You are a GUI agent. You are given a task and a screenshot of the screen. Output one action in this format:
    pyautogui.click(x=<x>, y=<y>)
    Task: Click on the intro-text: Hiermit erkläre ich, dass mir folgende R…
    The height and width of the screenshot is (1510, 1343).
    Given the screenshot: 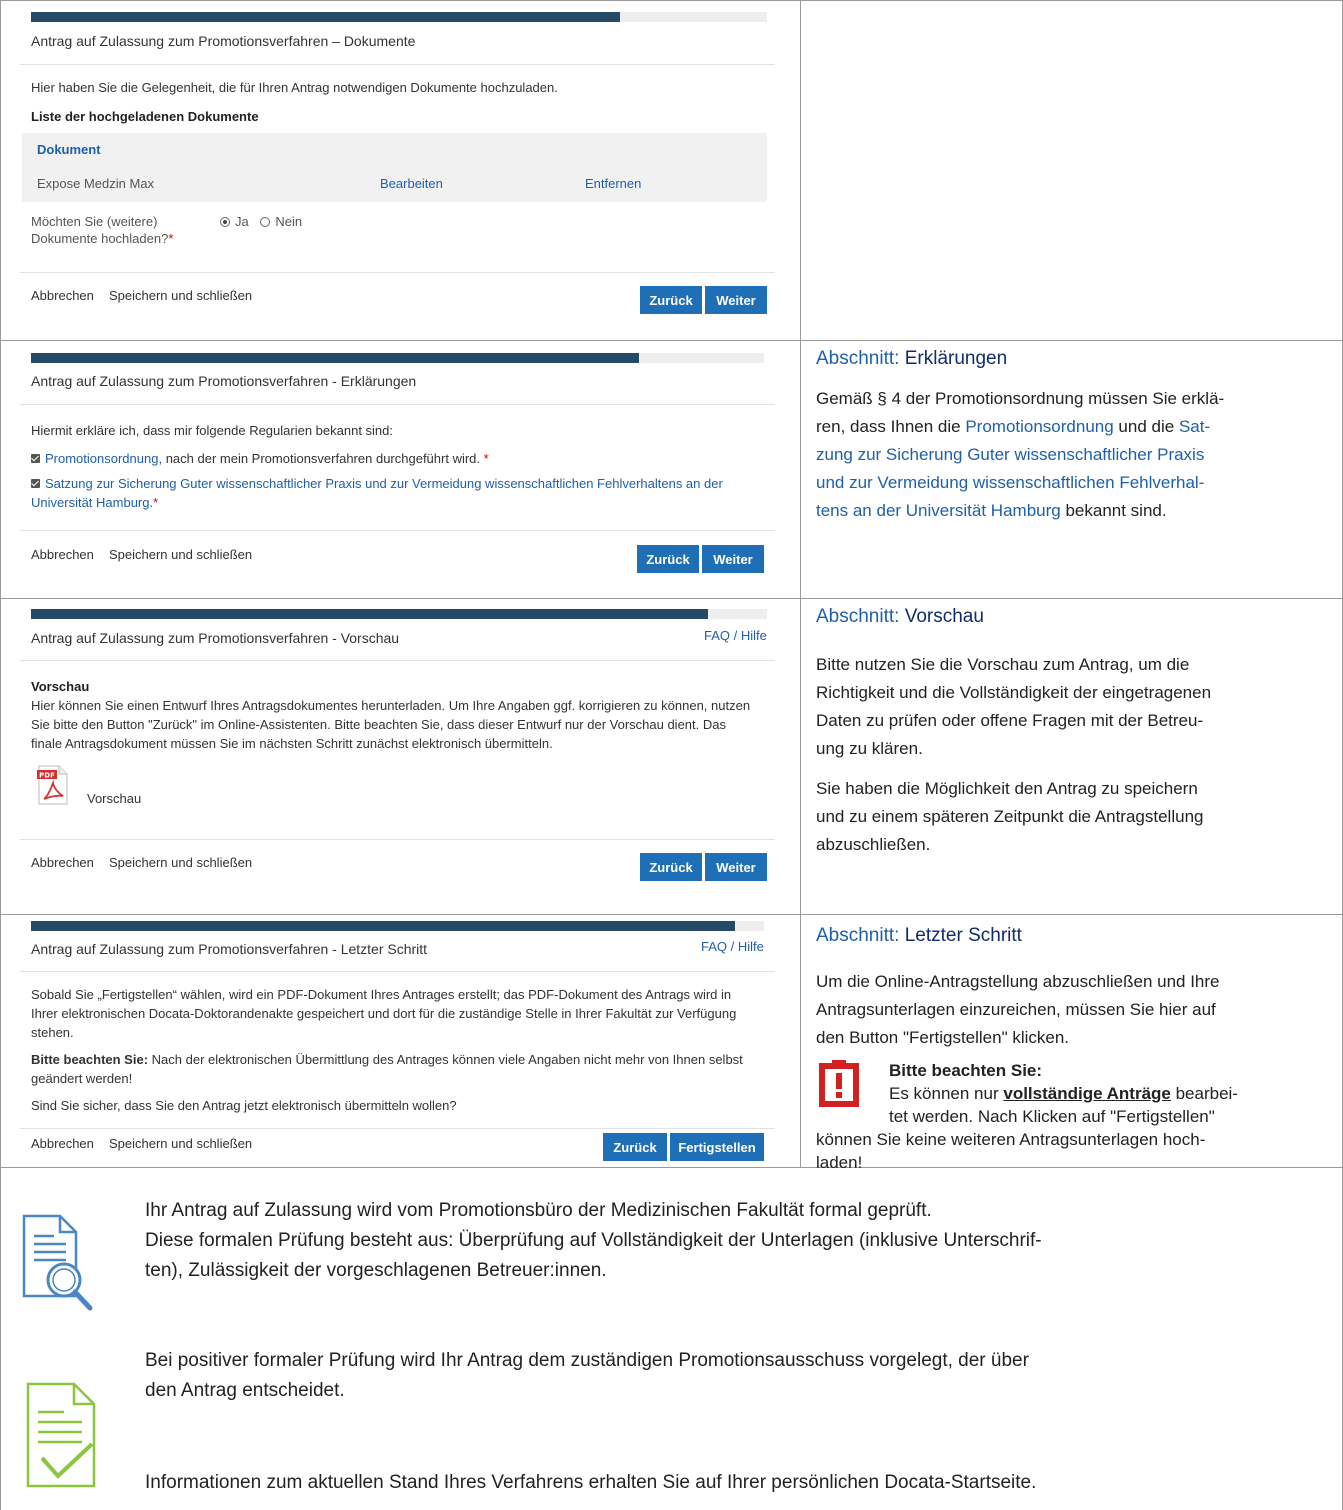 What is the action you would take?
    pyautogui.click(x=212, y=430)
    